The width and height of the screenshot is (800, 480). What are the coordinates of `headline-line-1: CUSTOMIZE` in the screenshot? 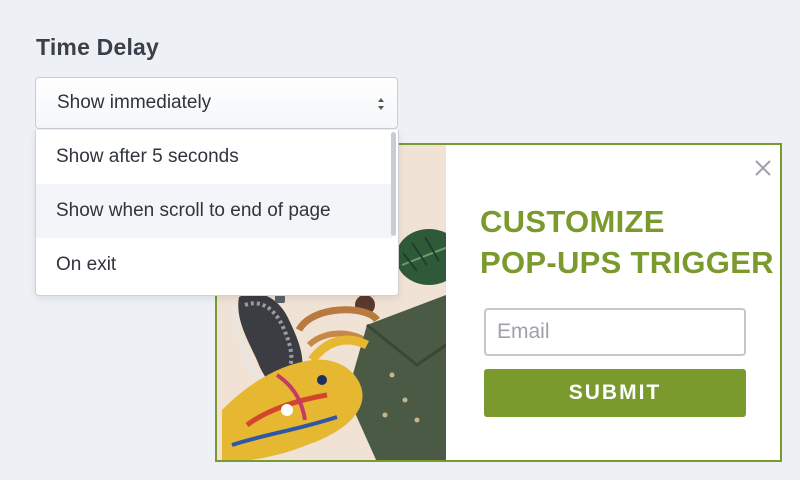 It's located at (572, 221).